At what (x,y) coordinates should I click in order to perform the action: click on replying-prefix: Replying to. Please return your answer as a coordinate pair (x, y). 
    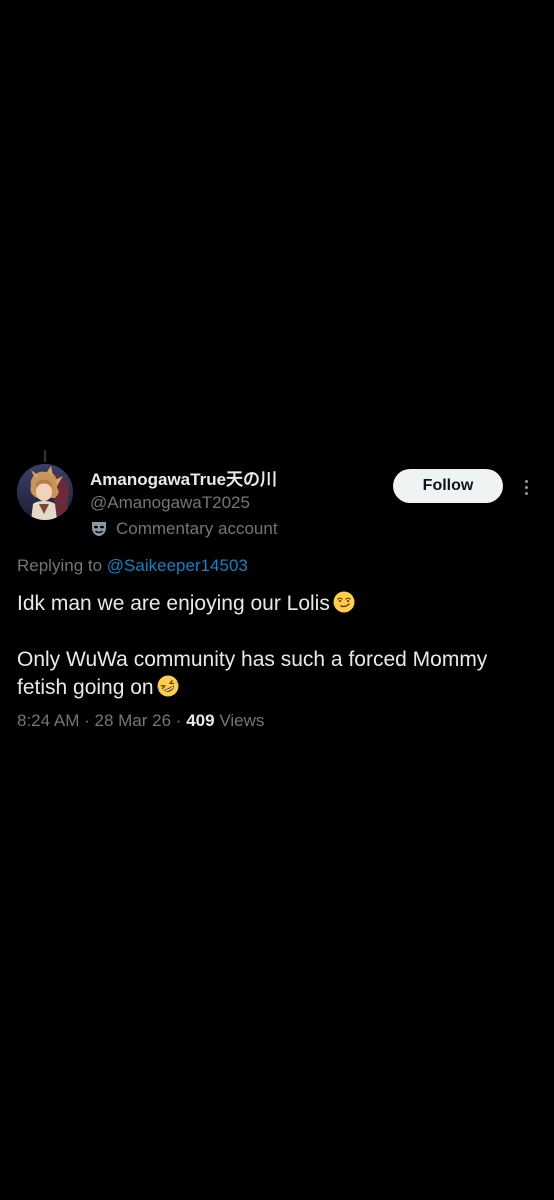
    Looking at the image, I should click on (60, 565).